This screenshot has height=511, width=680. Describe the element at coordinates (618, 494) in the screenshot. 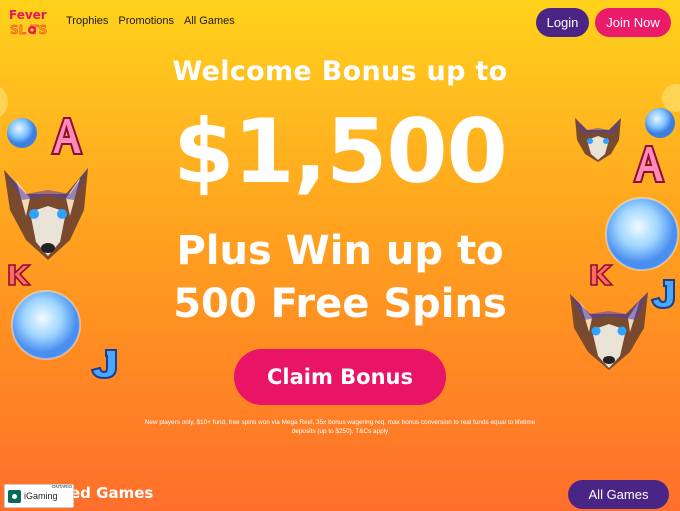

I see `all-games-button: All Games` at that location.